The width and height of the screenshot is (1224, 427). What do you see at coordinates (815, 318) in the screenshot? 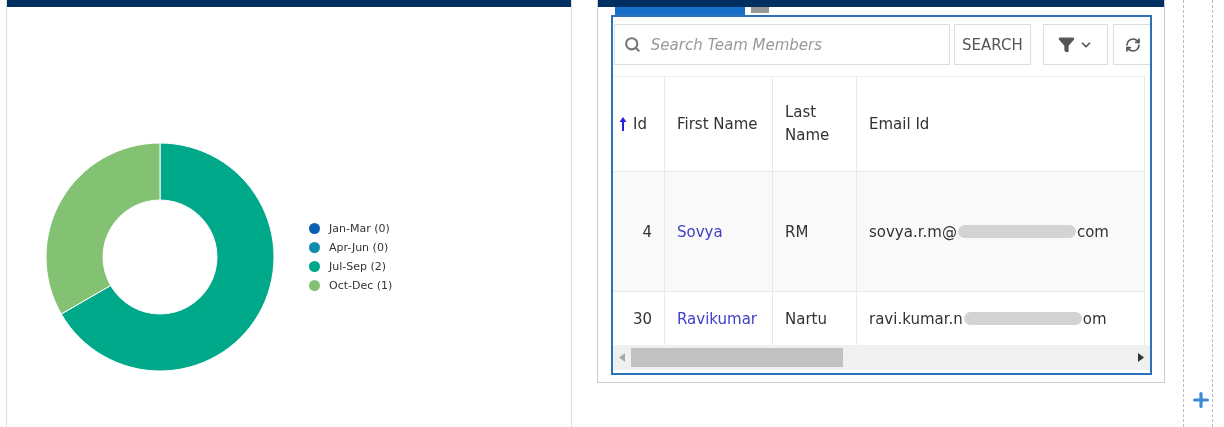
I see `table-cell: Nartu` at bounding box center [815, 318].